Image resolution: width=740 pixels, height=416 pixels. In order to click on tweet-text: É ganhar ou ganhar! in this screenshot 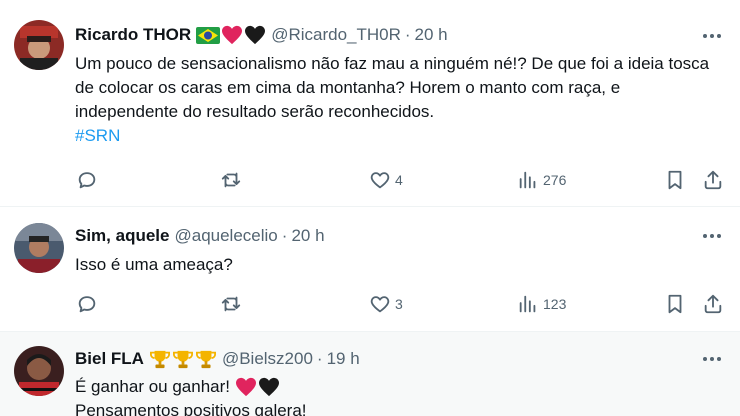, I will do `click(153, 386)`.